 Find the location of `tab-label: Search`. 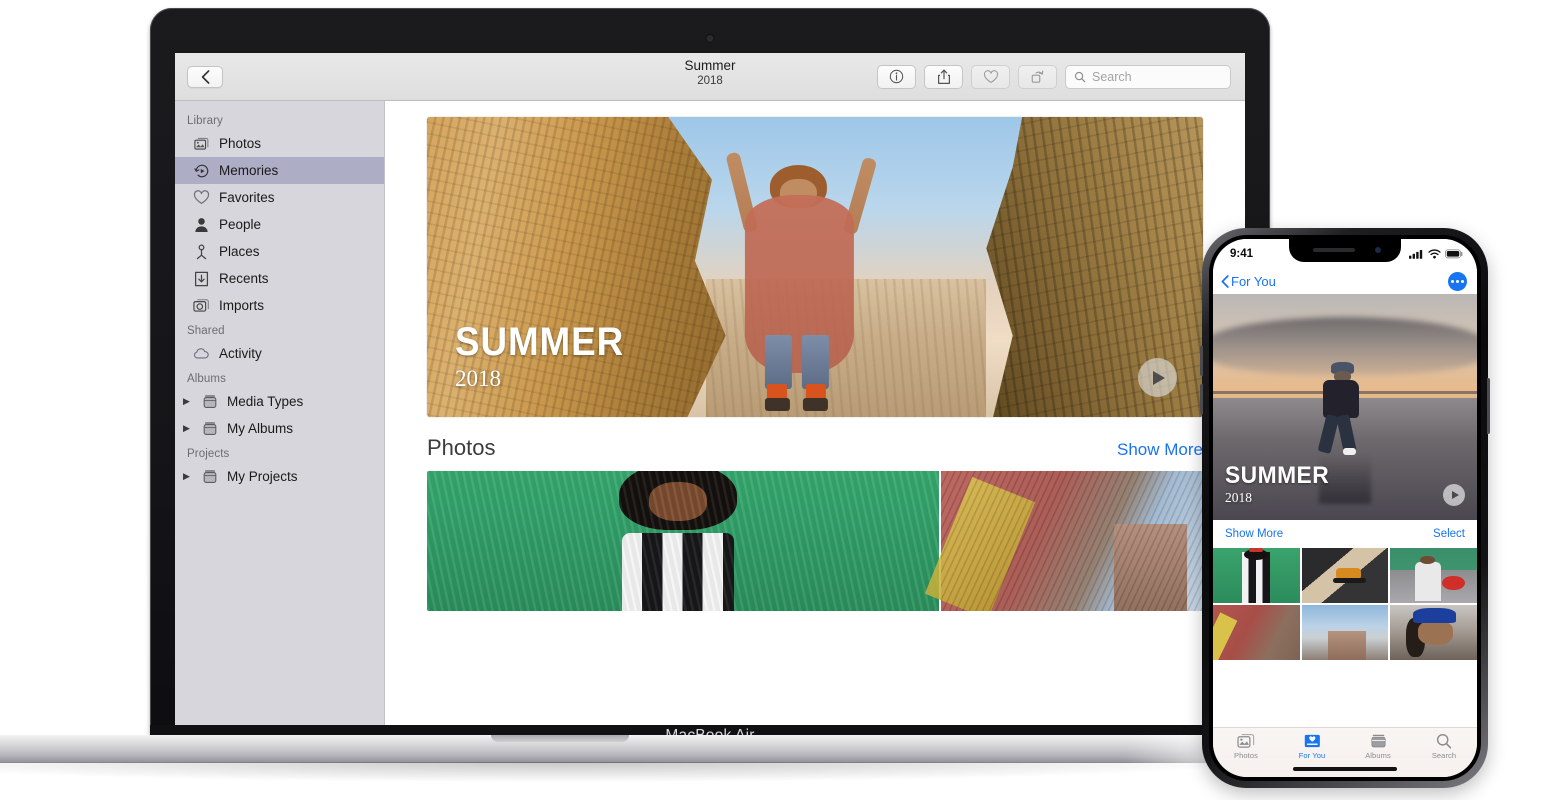

tab-label: Search is located at coordinates (1444, 755).